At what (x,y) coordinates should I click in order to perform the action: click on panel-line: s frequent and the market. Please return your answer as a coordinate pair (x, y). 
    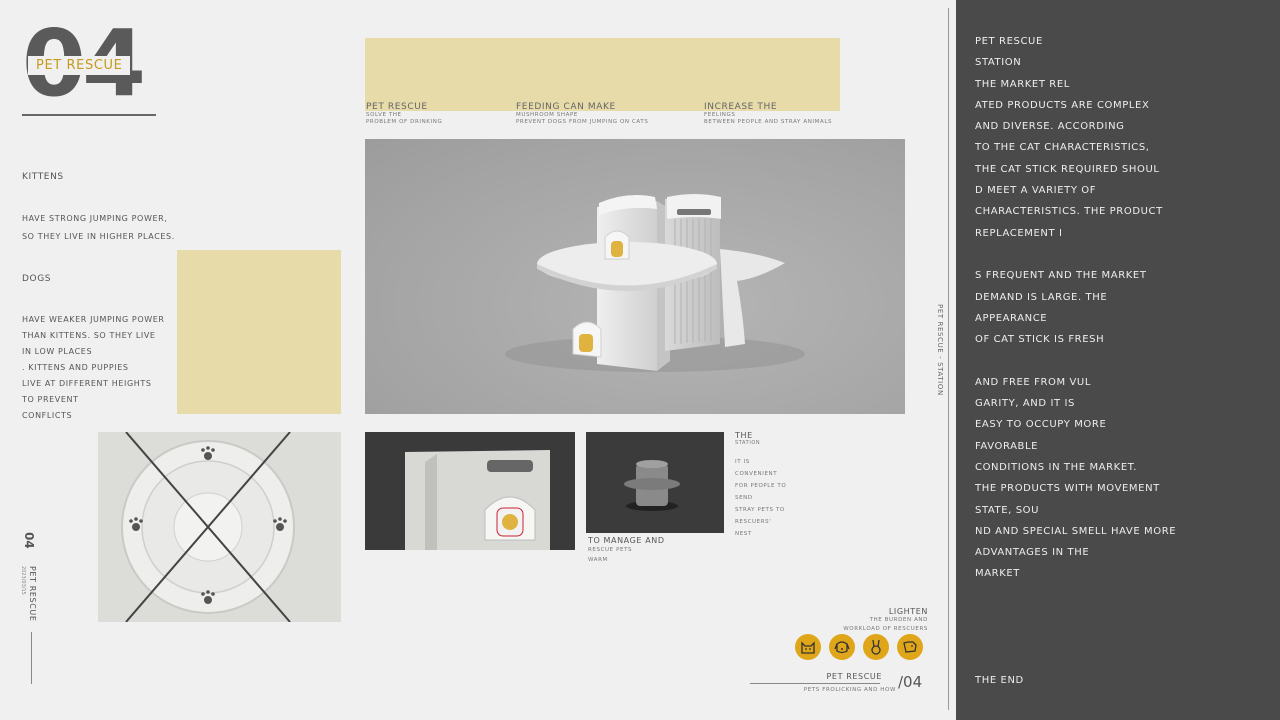
    Looking at the image, I should click on (1061, 276).